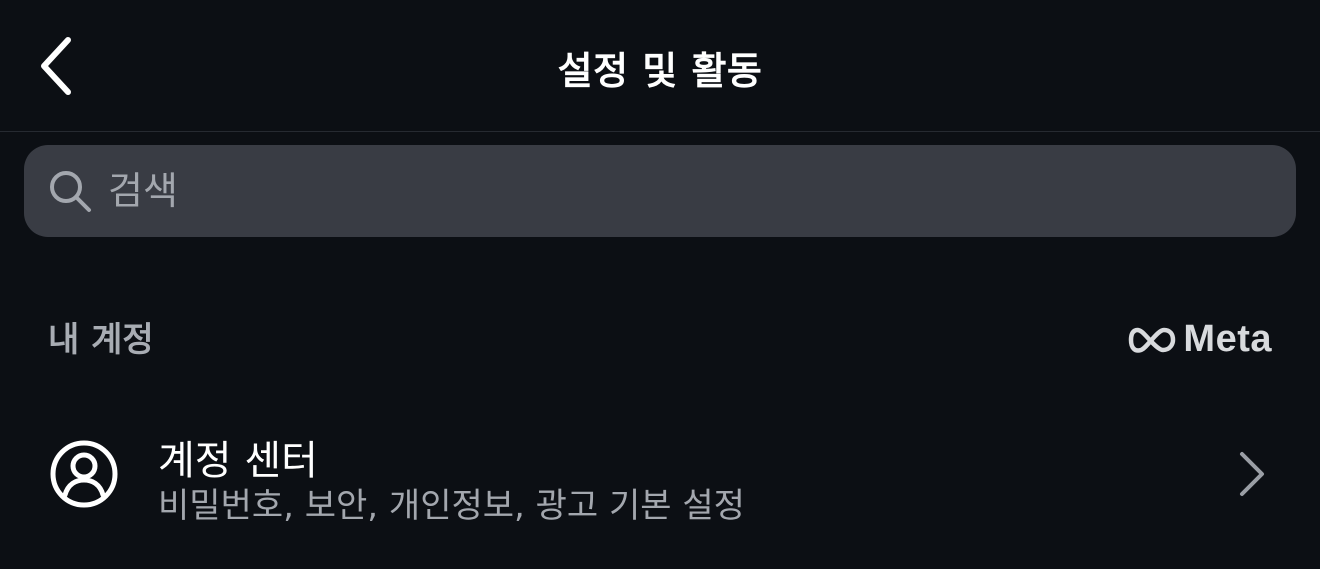  Describe the element at coordinates (84, 474) in the screenshot. I see `account-circle-icon` at that location.